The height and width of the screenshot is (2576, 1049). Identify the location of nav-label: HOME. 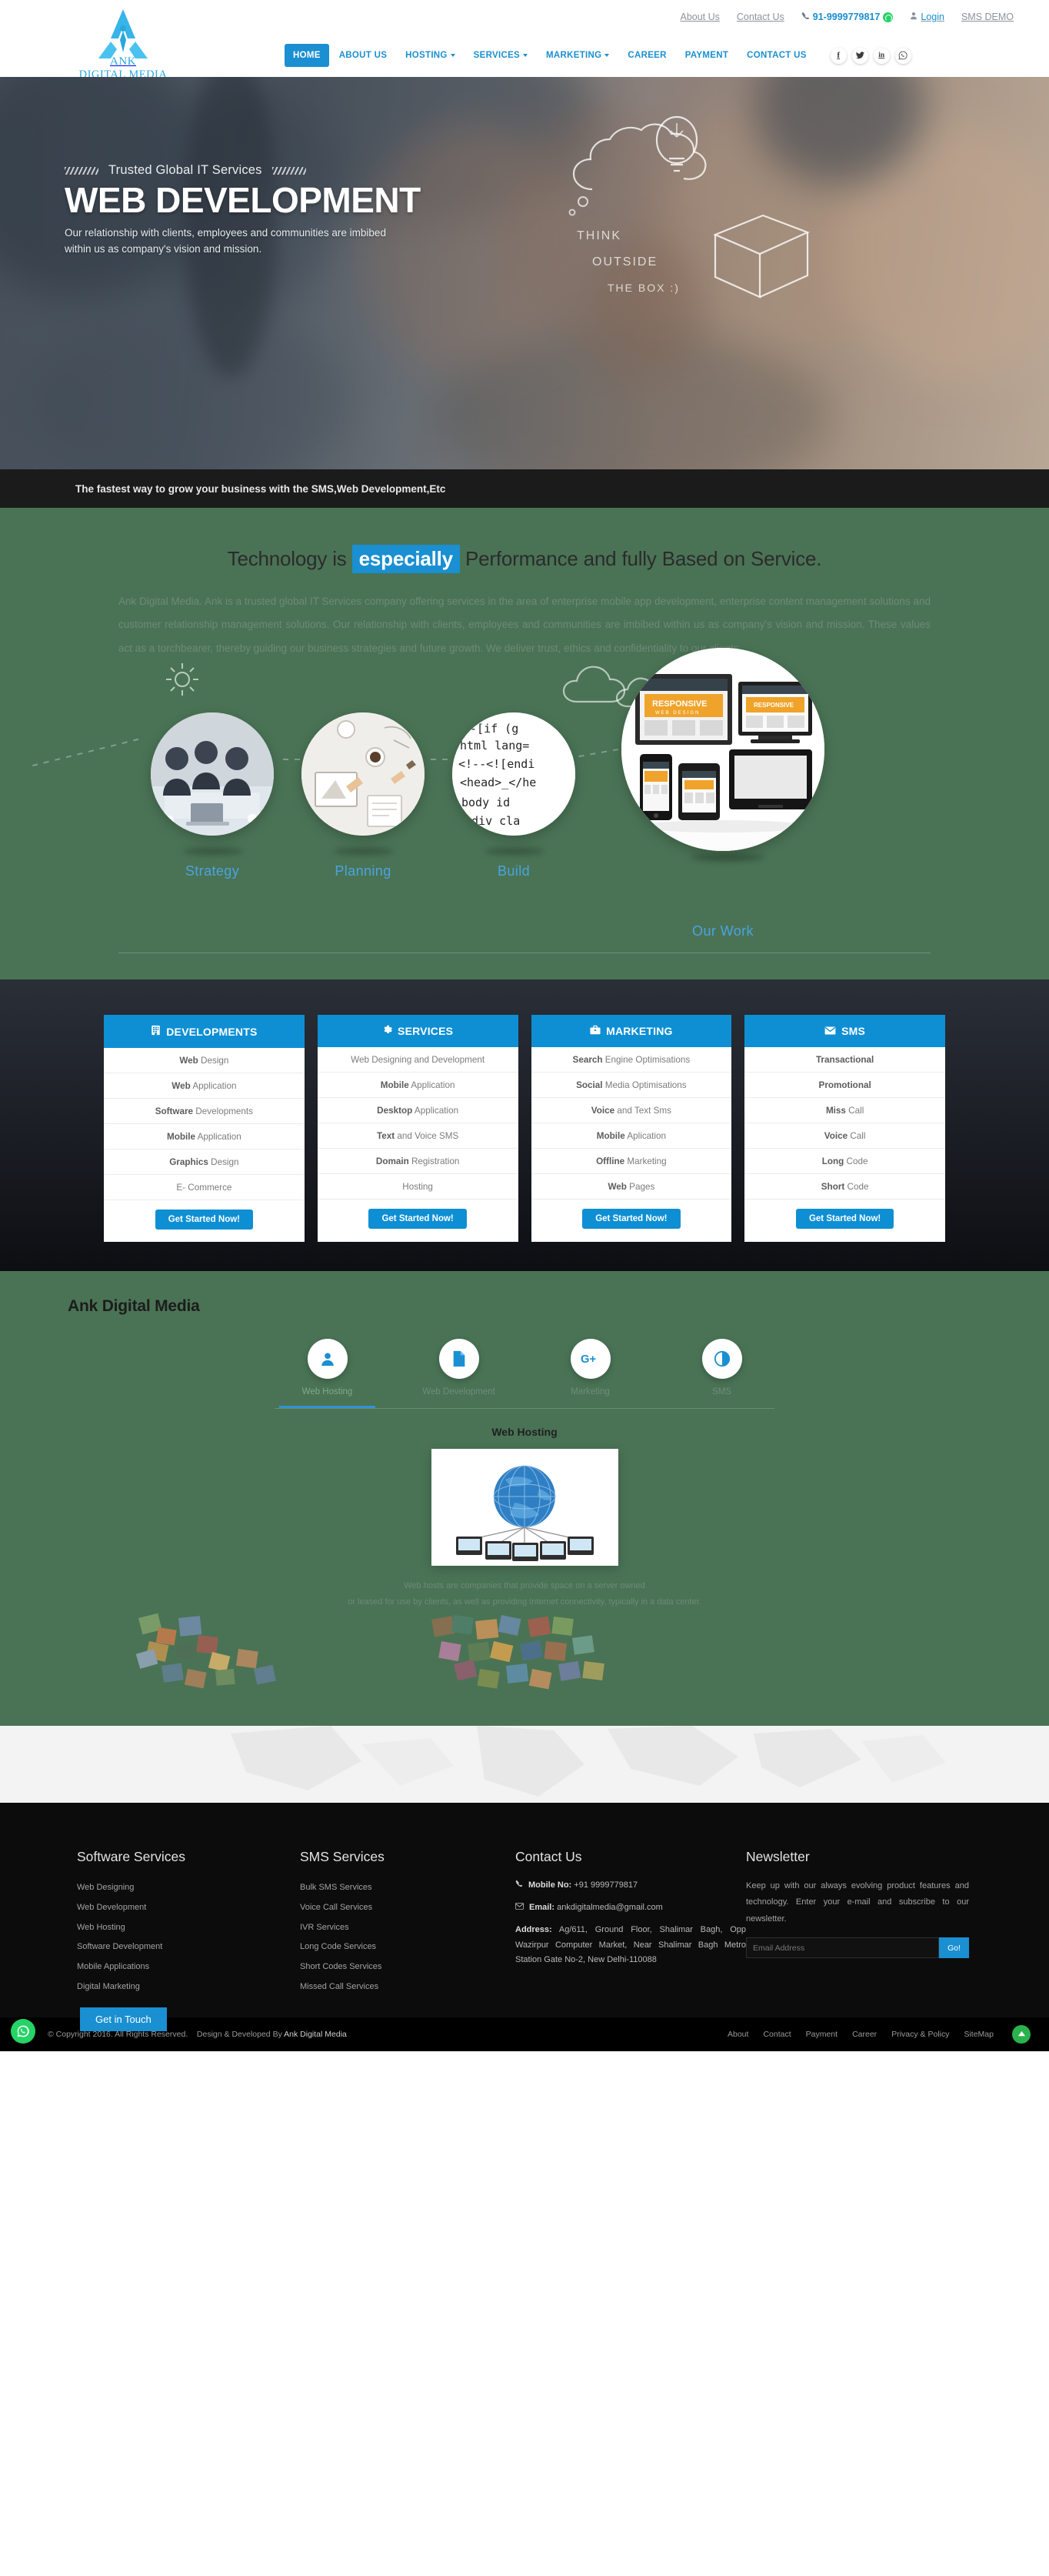
(307, 56).